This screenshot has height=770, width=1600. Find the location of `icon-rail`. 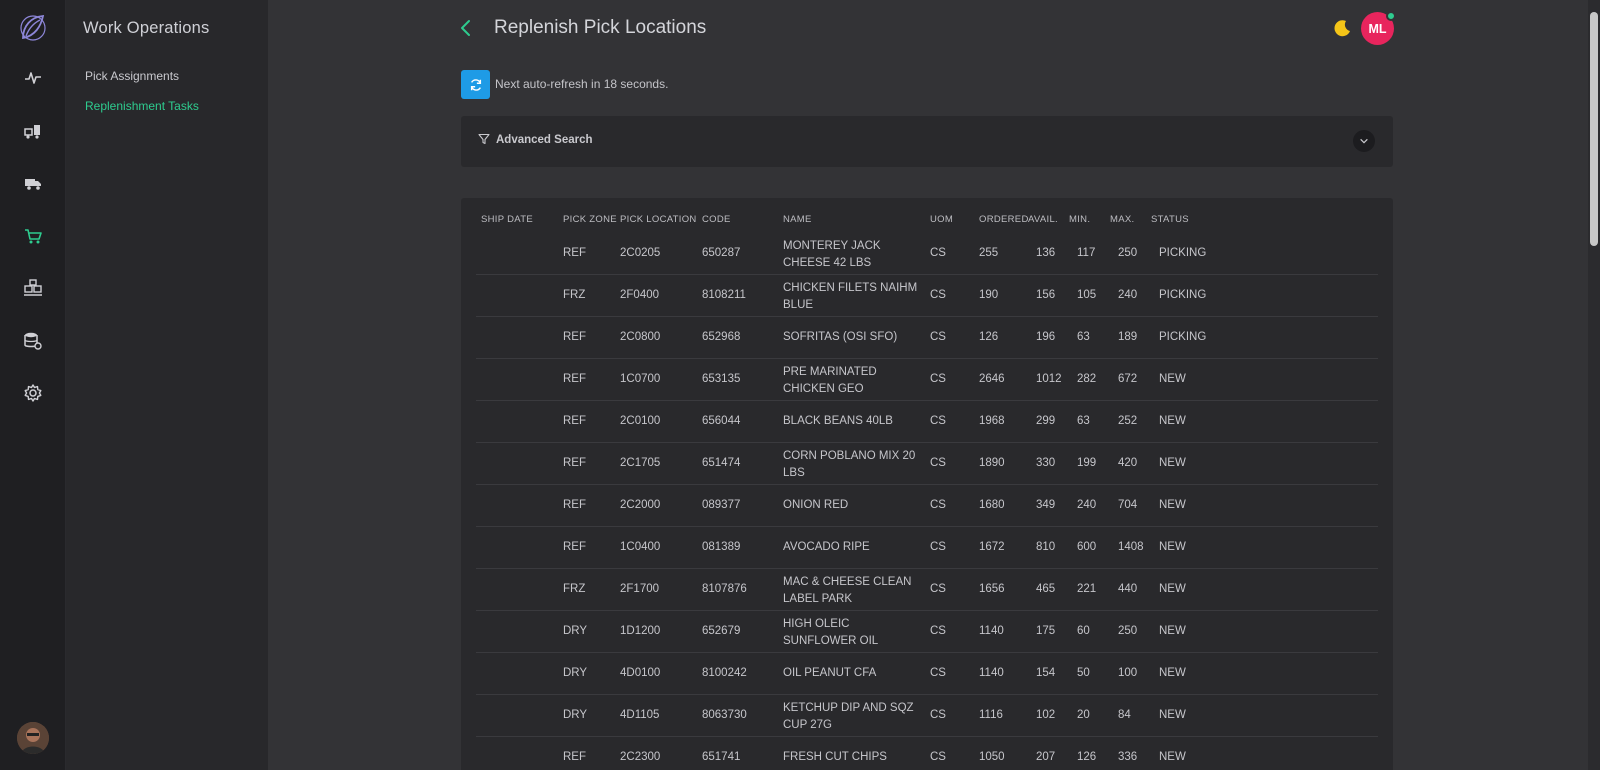

icon-rail is located at coordinates (33, 385).